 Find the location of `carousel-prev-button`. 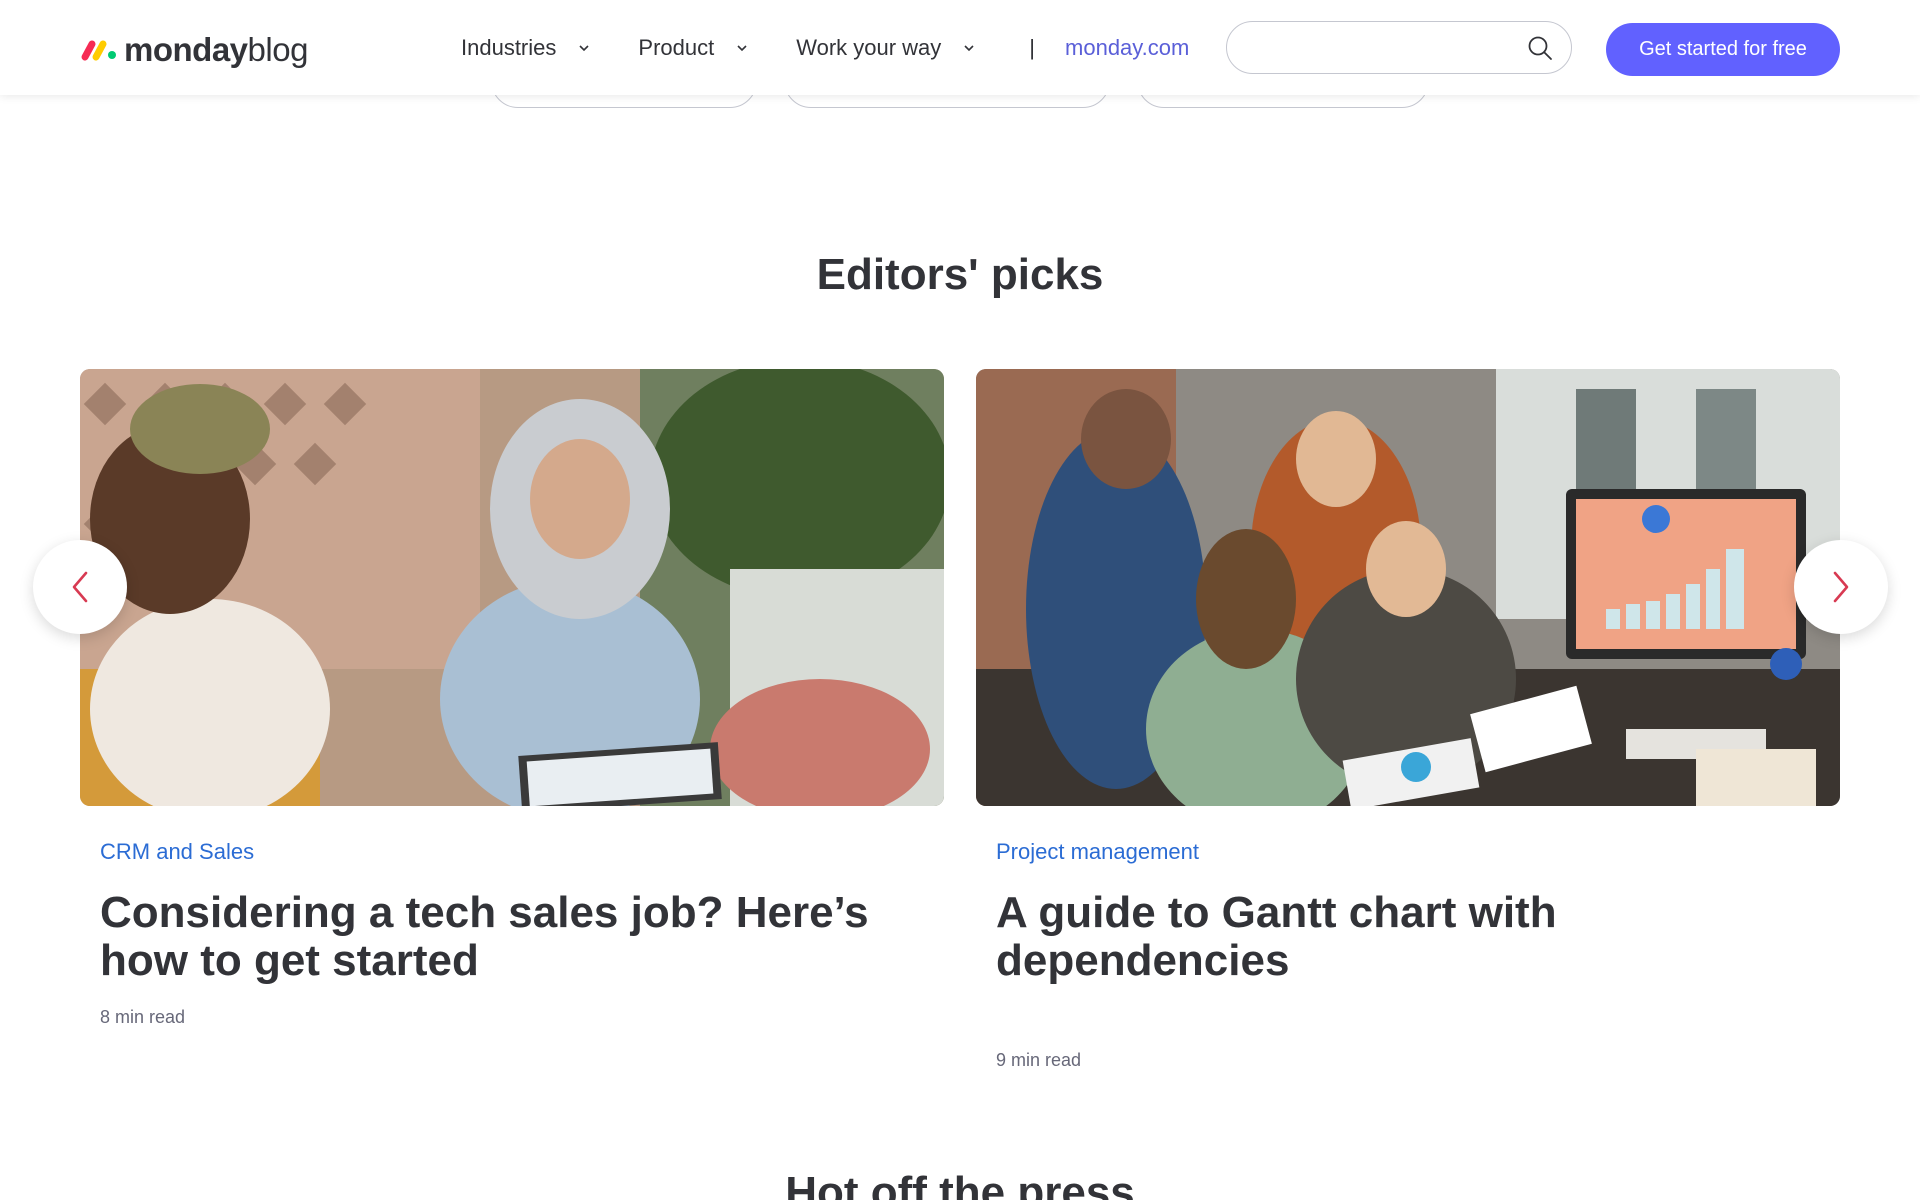

carousel-prev-button is located at coordinates (80, 587).